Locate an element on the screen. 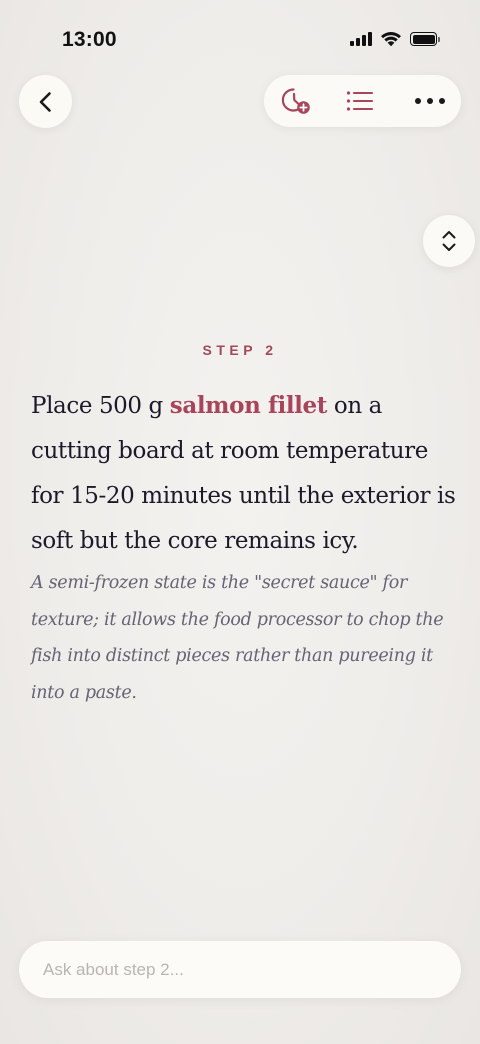  toolbar is located at coordinates (362, 101).